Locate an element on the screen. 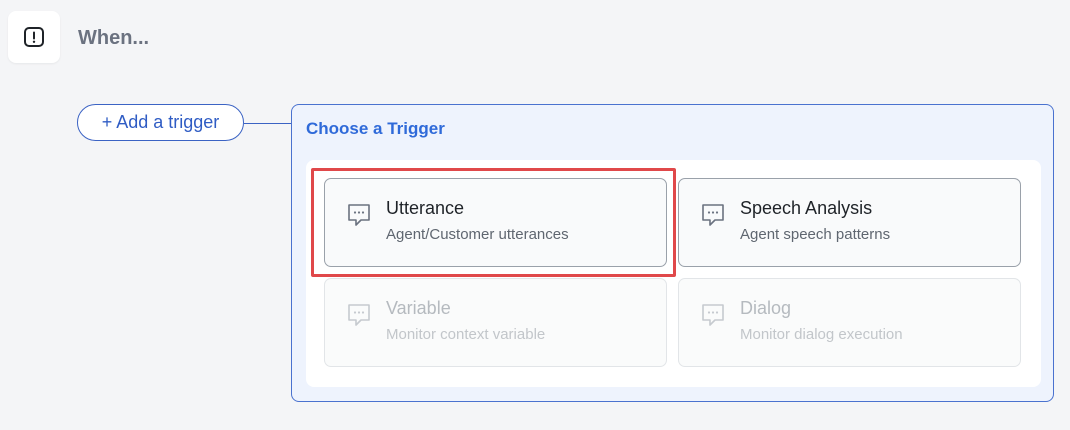 The height and width of the screenshot is (430, 1070). trigger-card-utterance: Utterance Agent/Customer utterances is located at coordinates (495, 222).